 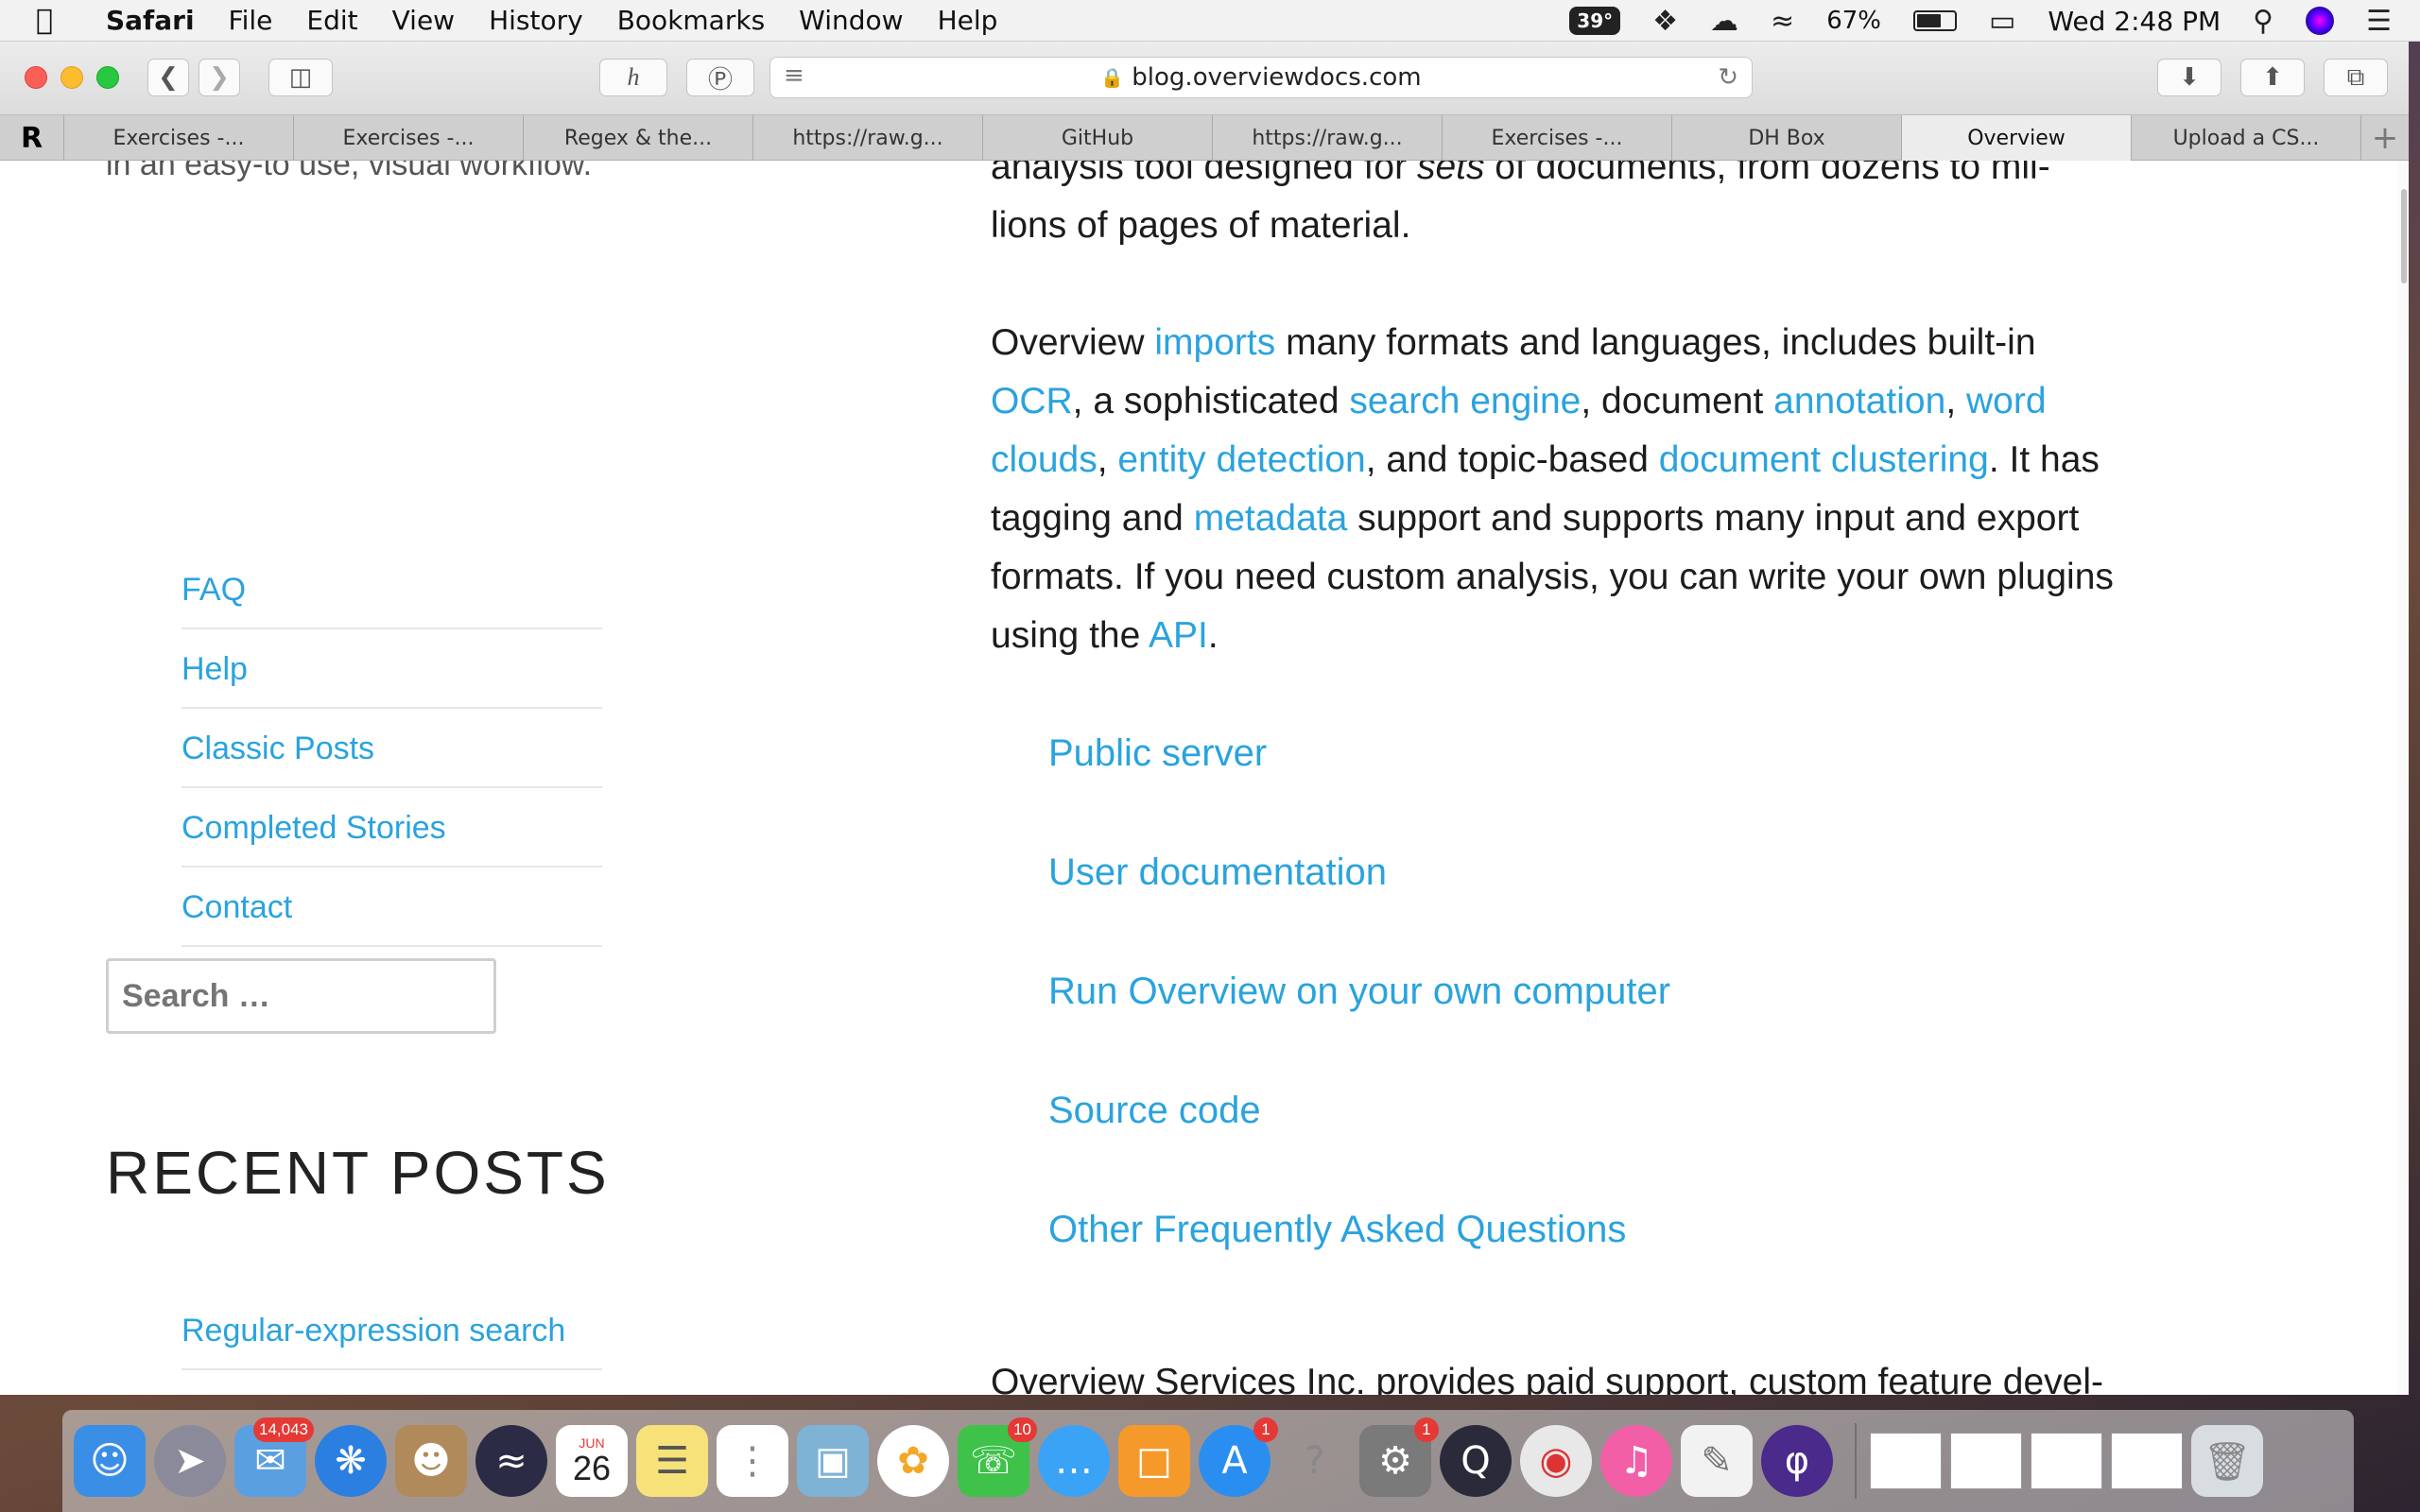 I want to click on menu-edit: Edit, so click(x=331, y=20).